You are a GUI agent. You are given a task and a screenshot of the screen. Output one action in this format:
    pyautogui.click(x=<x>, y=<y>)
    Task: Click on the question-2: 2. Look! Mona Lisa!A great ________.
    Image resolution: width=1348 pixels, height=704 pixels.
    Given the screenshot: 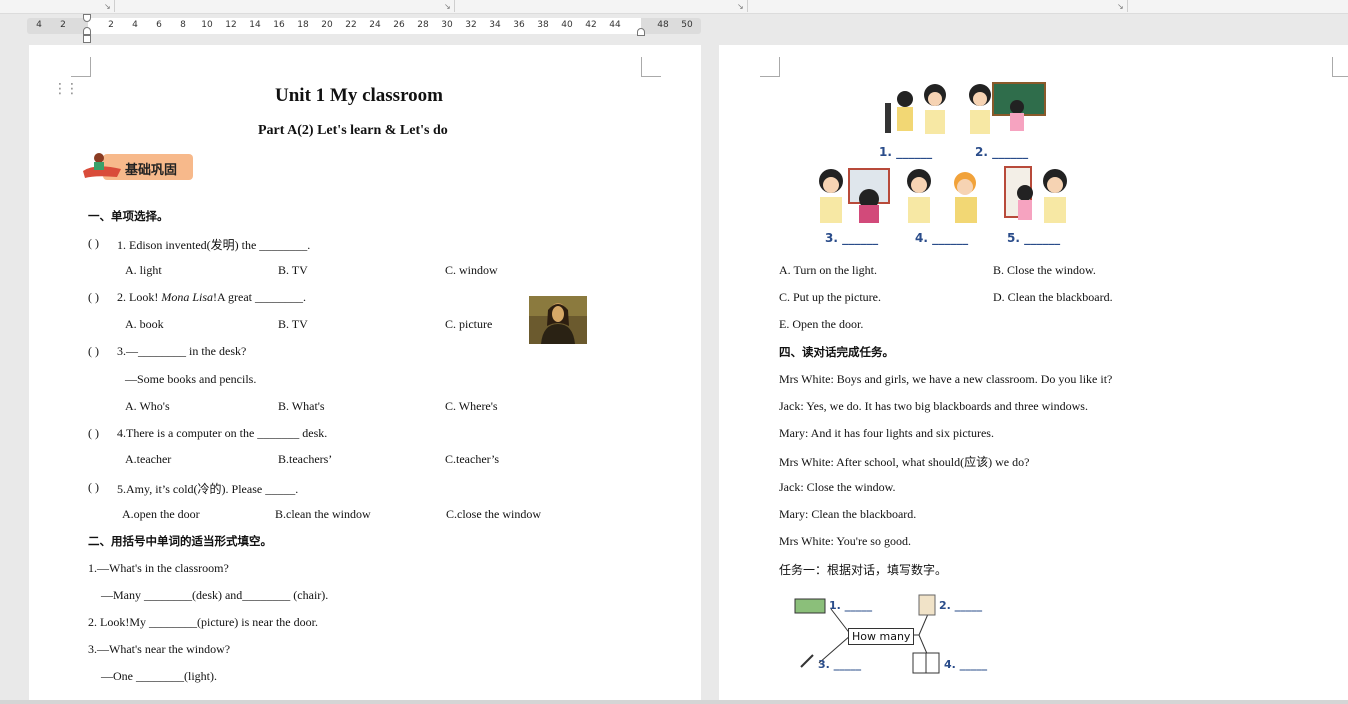 What is the action you would take?
    pyautogui.click(x=211, y=297)
    